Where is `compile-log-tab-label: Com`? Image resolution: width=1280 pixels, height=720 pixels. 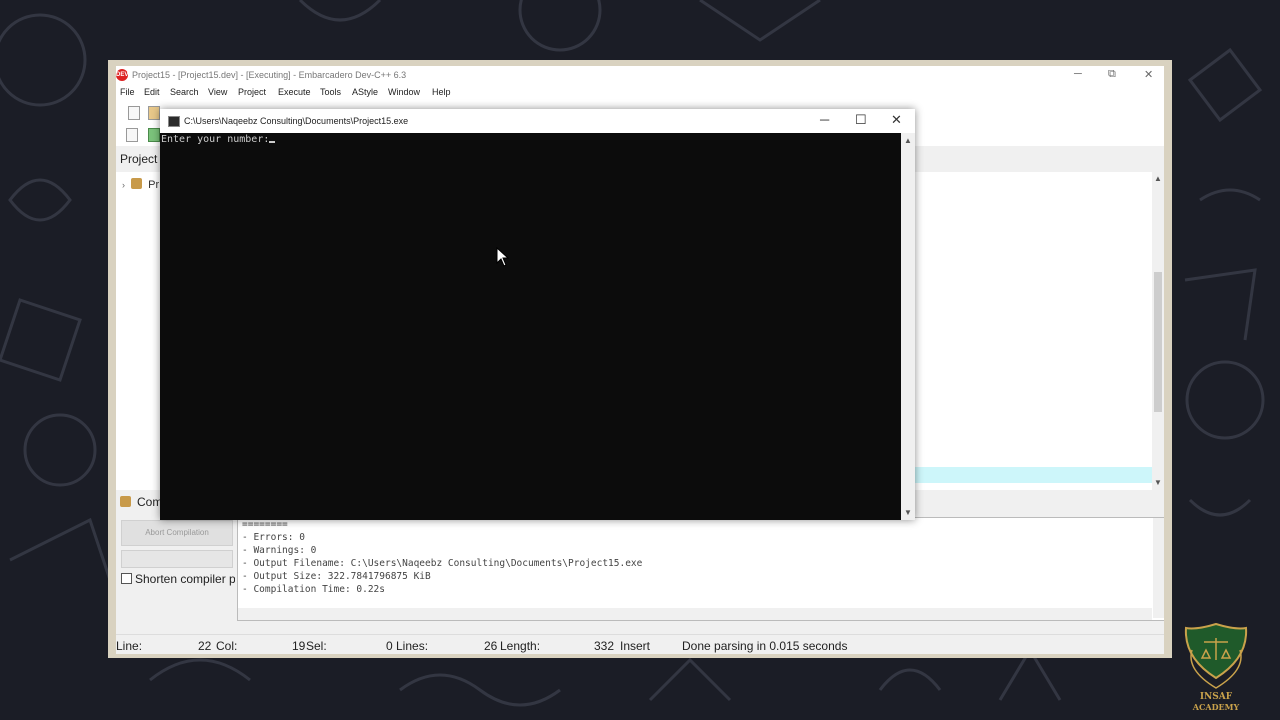 compile-log-tab-label: Com is located at coordinates (150, 502).